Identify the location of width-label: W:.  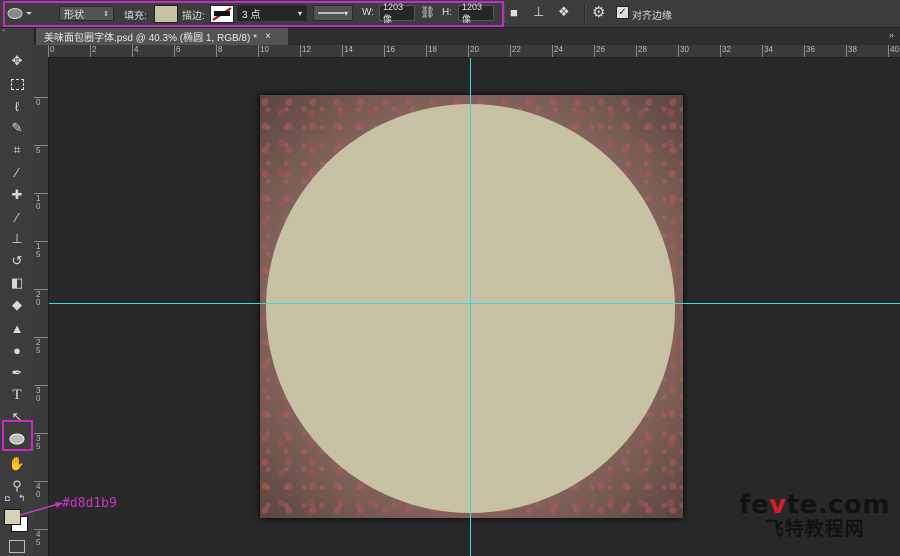
(368, 12).